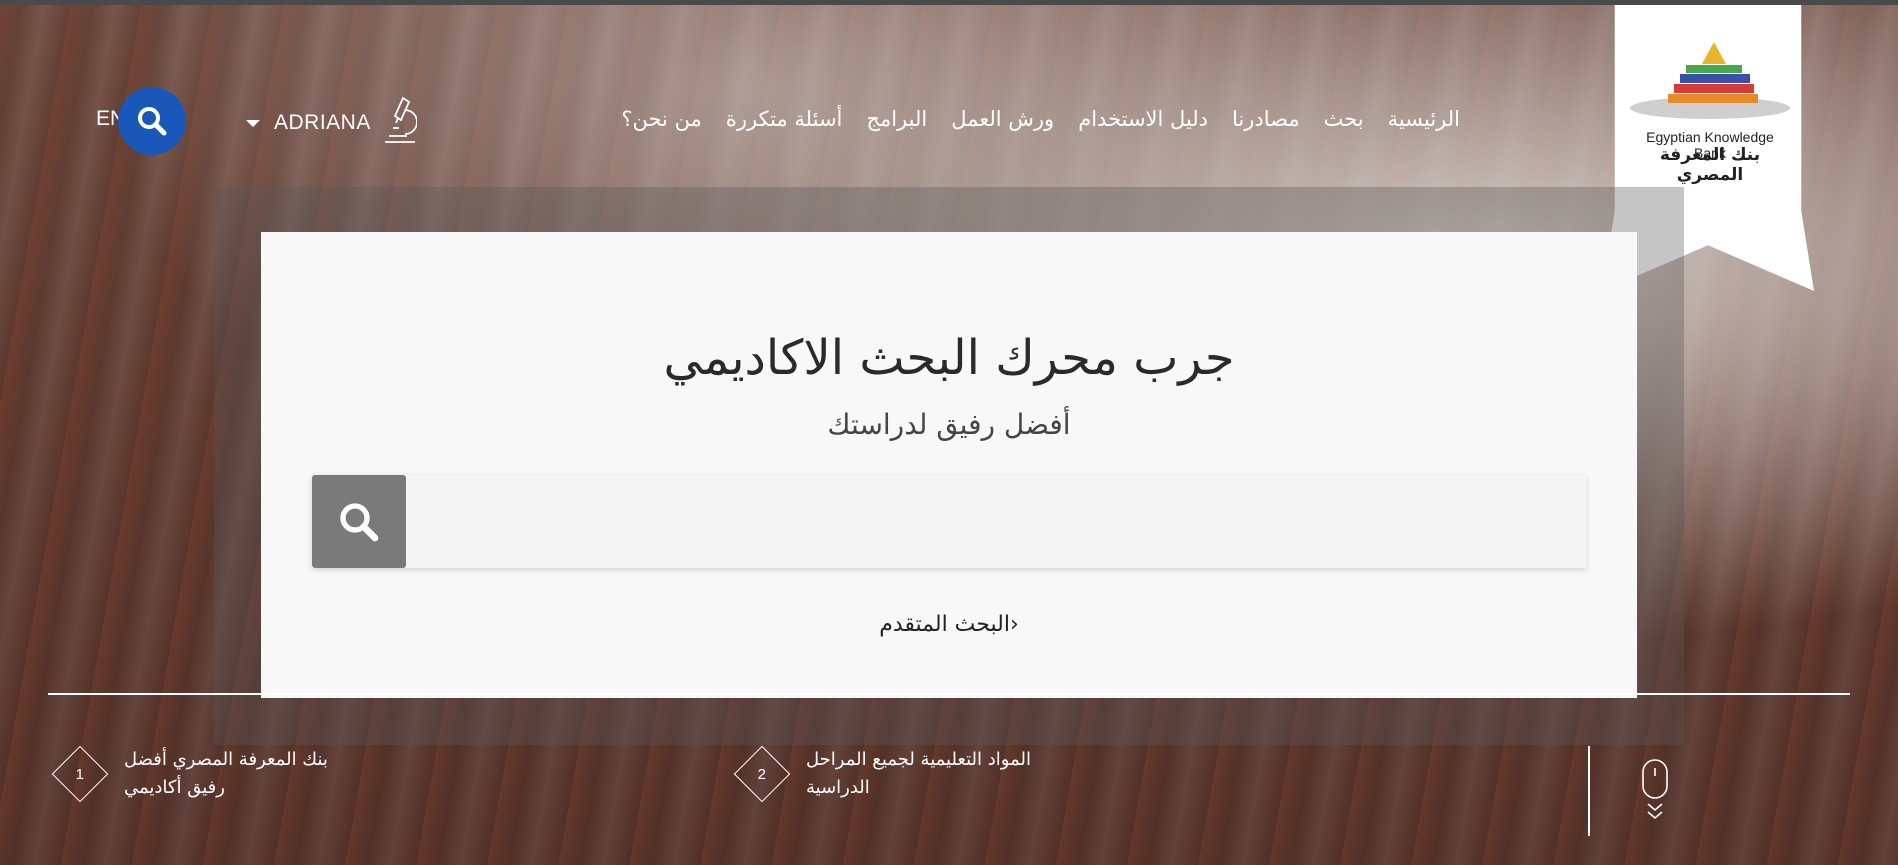  I want to click on page-title: جرب محرك البحث الاكاديمي, so click(949, 358).